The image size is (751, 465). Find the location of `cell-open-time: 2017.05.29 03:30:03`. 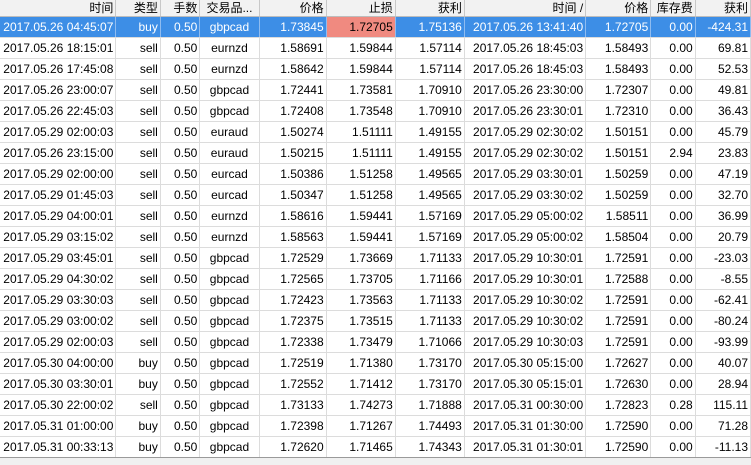

cell-open-time: 2017.05.29 03:30:03 is located at coordinates (58, 300).